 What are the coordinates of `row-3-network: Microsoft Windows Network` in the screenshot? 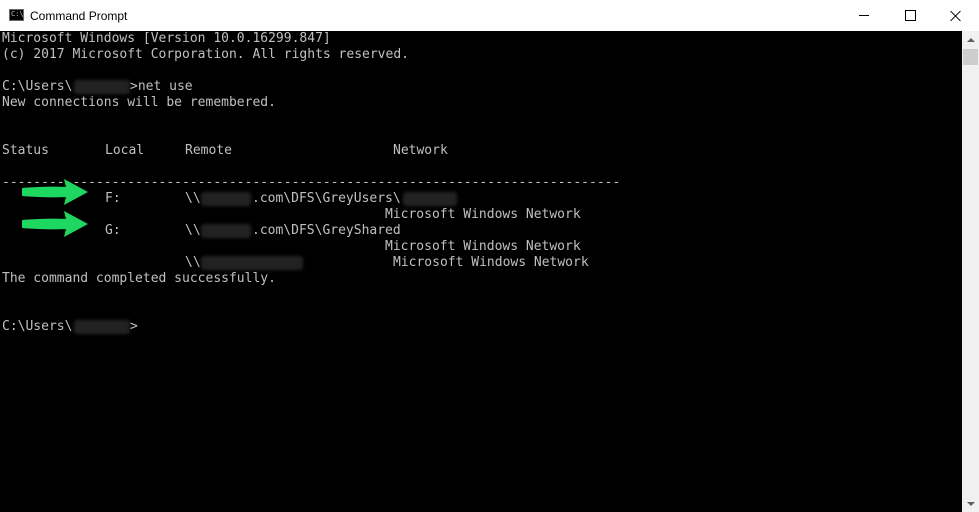 It's located at (491, 262).